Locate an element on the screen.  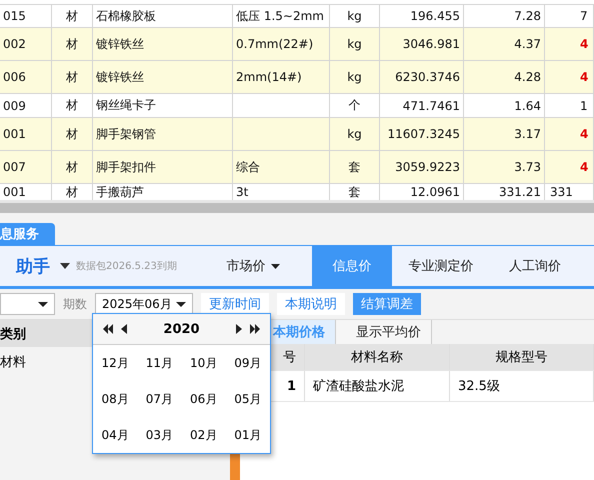
table-cell: 32.5级 is located at coordinates (522, 386).